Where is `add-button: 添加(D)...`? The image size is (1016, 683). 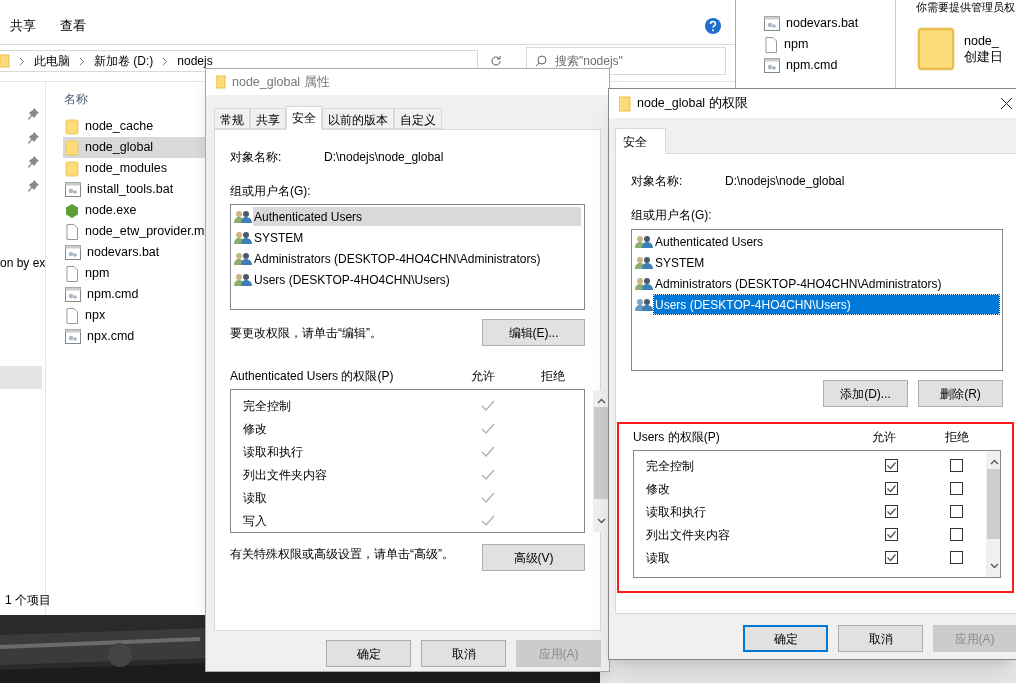
add-button: 添加(D)... is located at coordinates (865, 393).